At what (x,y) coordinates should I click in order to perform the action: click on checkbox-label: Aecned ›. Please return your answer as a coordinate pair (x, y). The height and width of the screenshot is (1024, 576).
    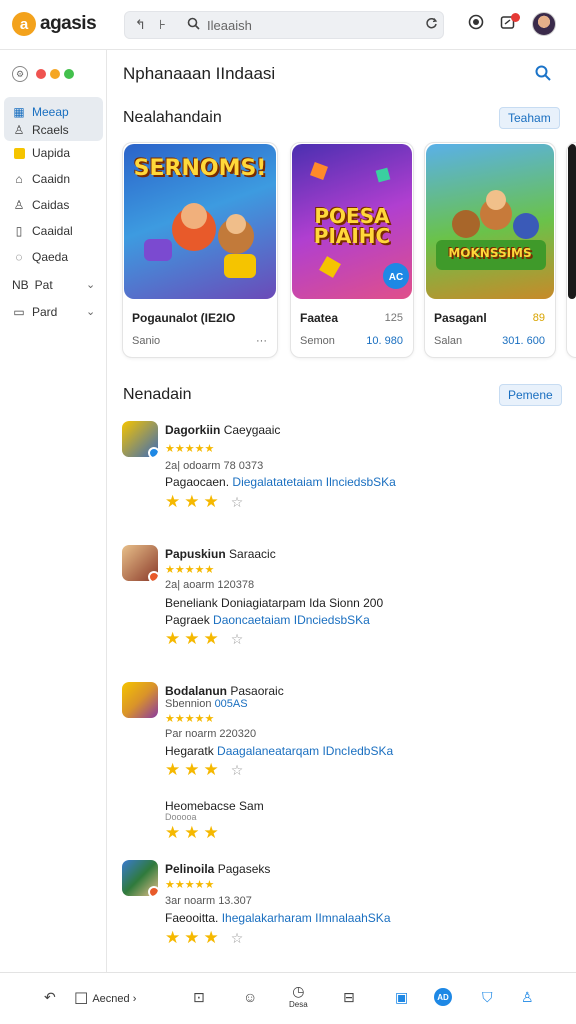
    Looking at the image, I should click on (114, 999).